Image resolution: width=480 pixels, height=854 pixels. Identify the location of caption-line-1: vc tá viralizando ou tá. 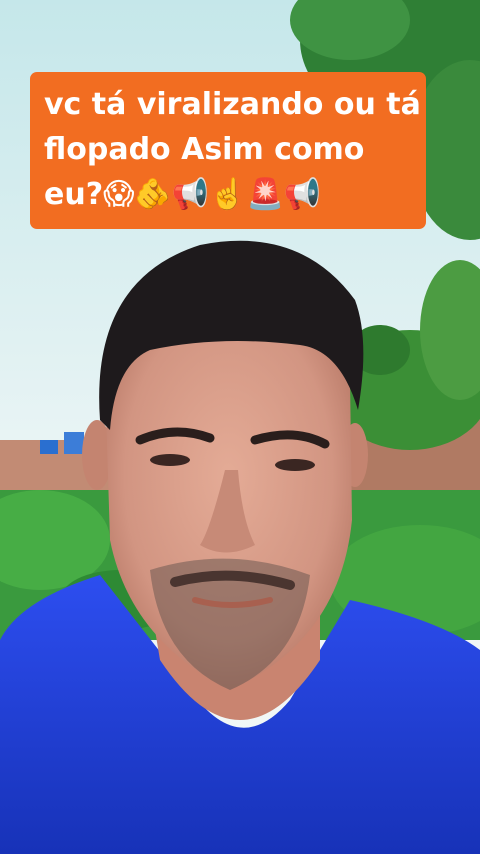
(232, 104).